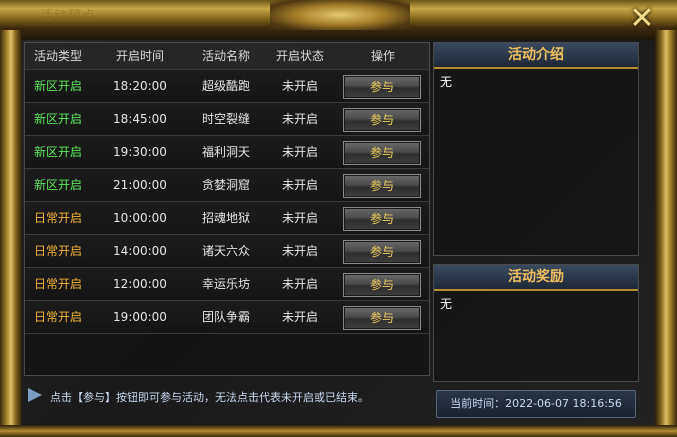  What do you see at coordinates (338, 431) in the screenshot?
I see `frame-bottom` at bounding box center [338, 431].